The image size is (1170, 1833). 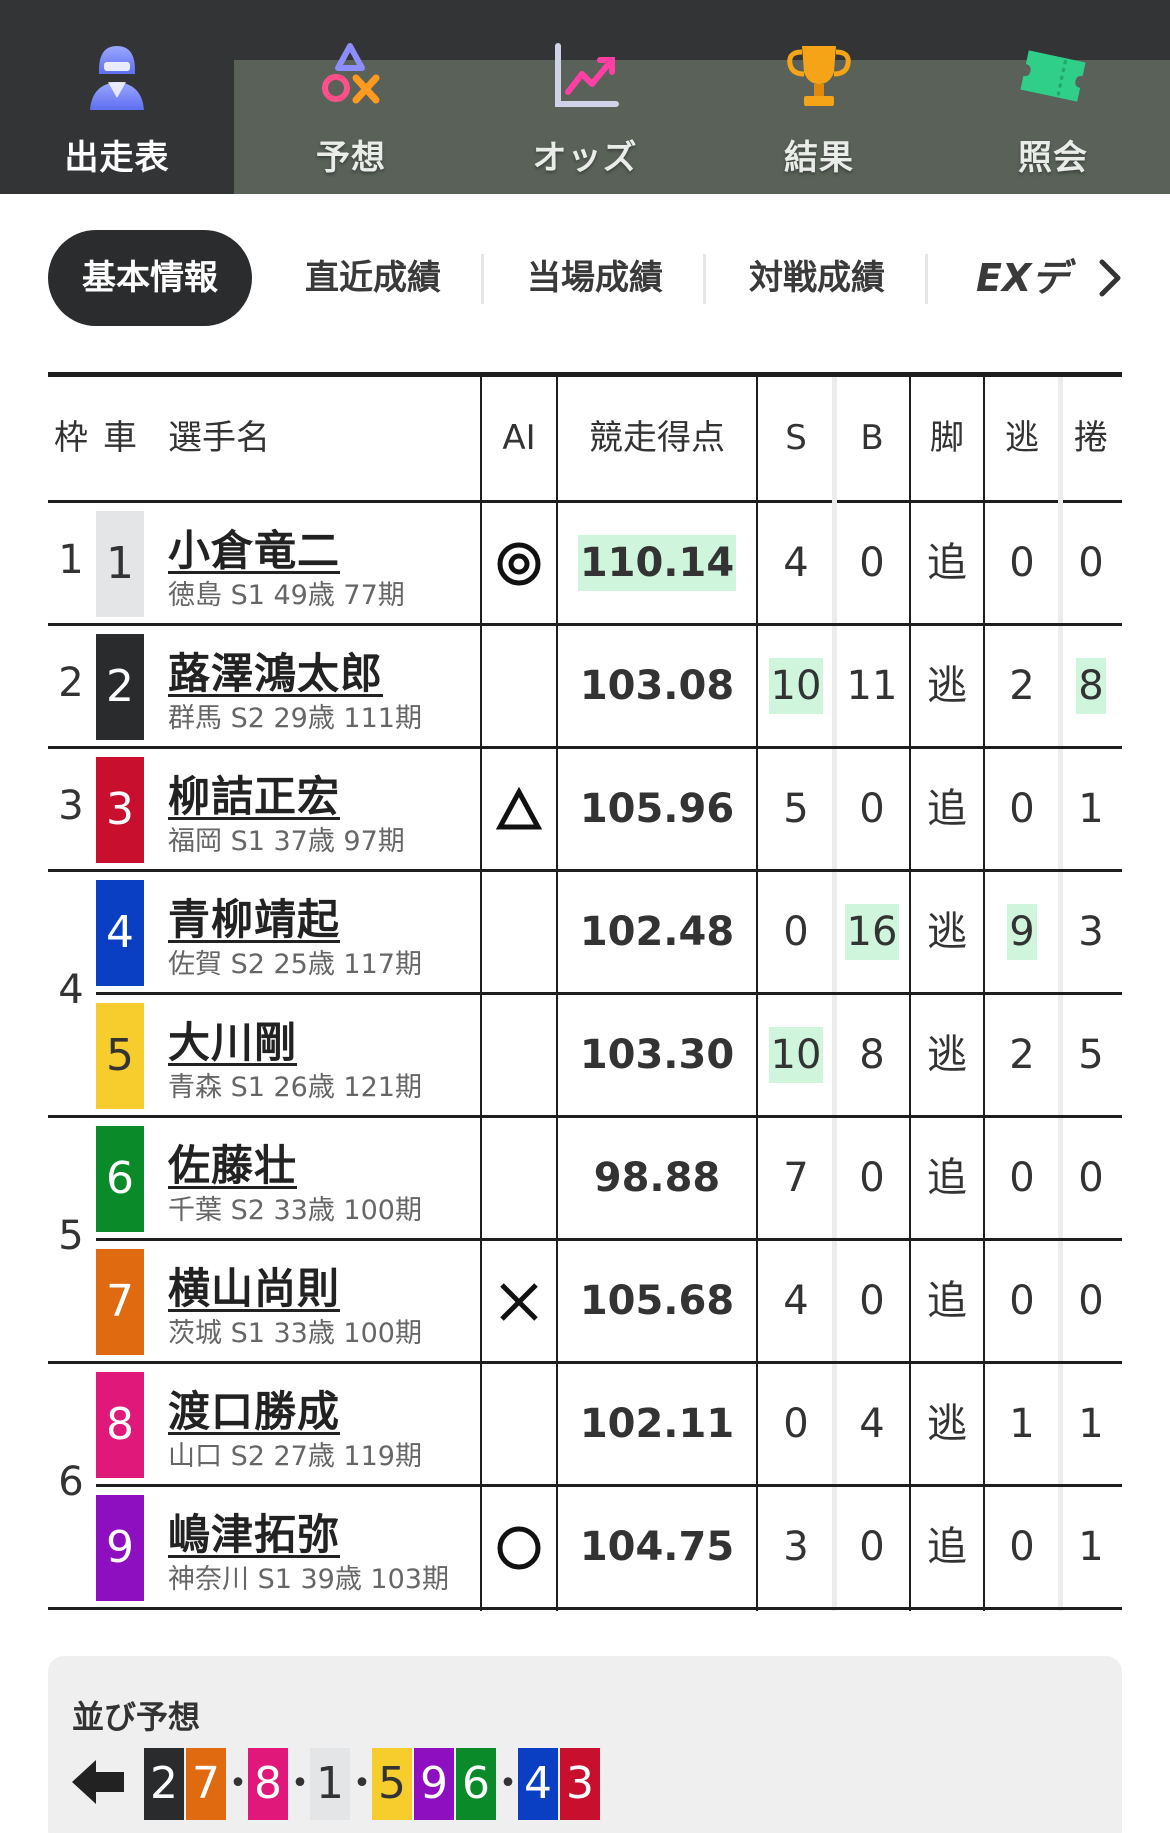 I want to click on cross-mark-icon, so click(x=519, y=1302).